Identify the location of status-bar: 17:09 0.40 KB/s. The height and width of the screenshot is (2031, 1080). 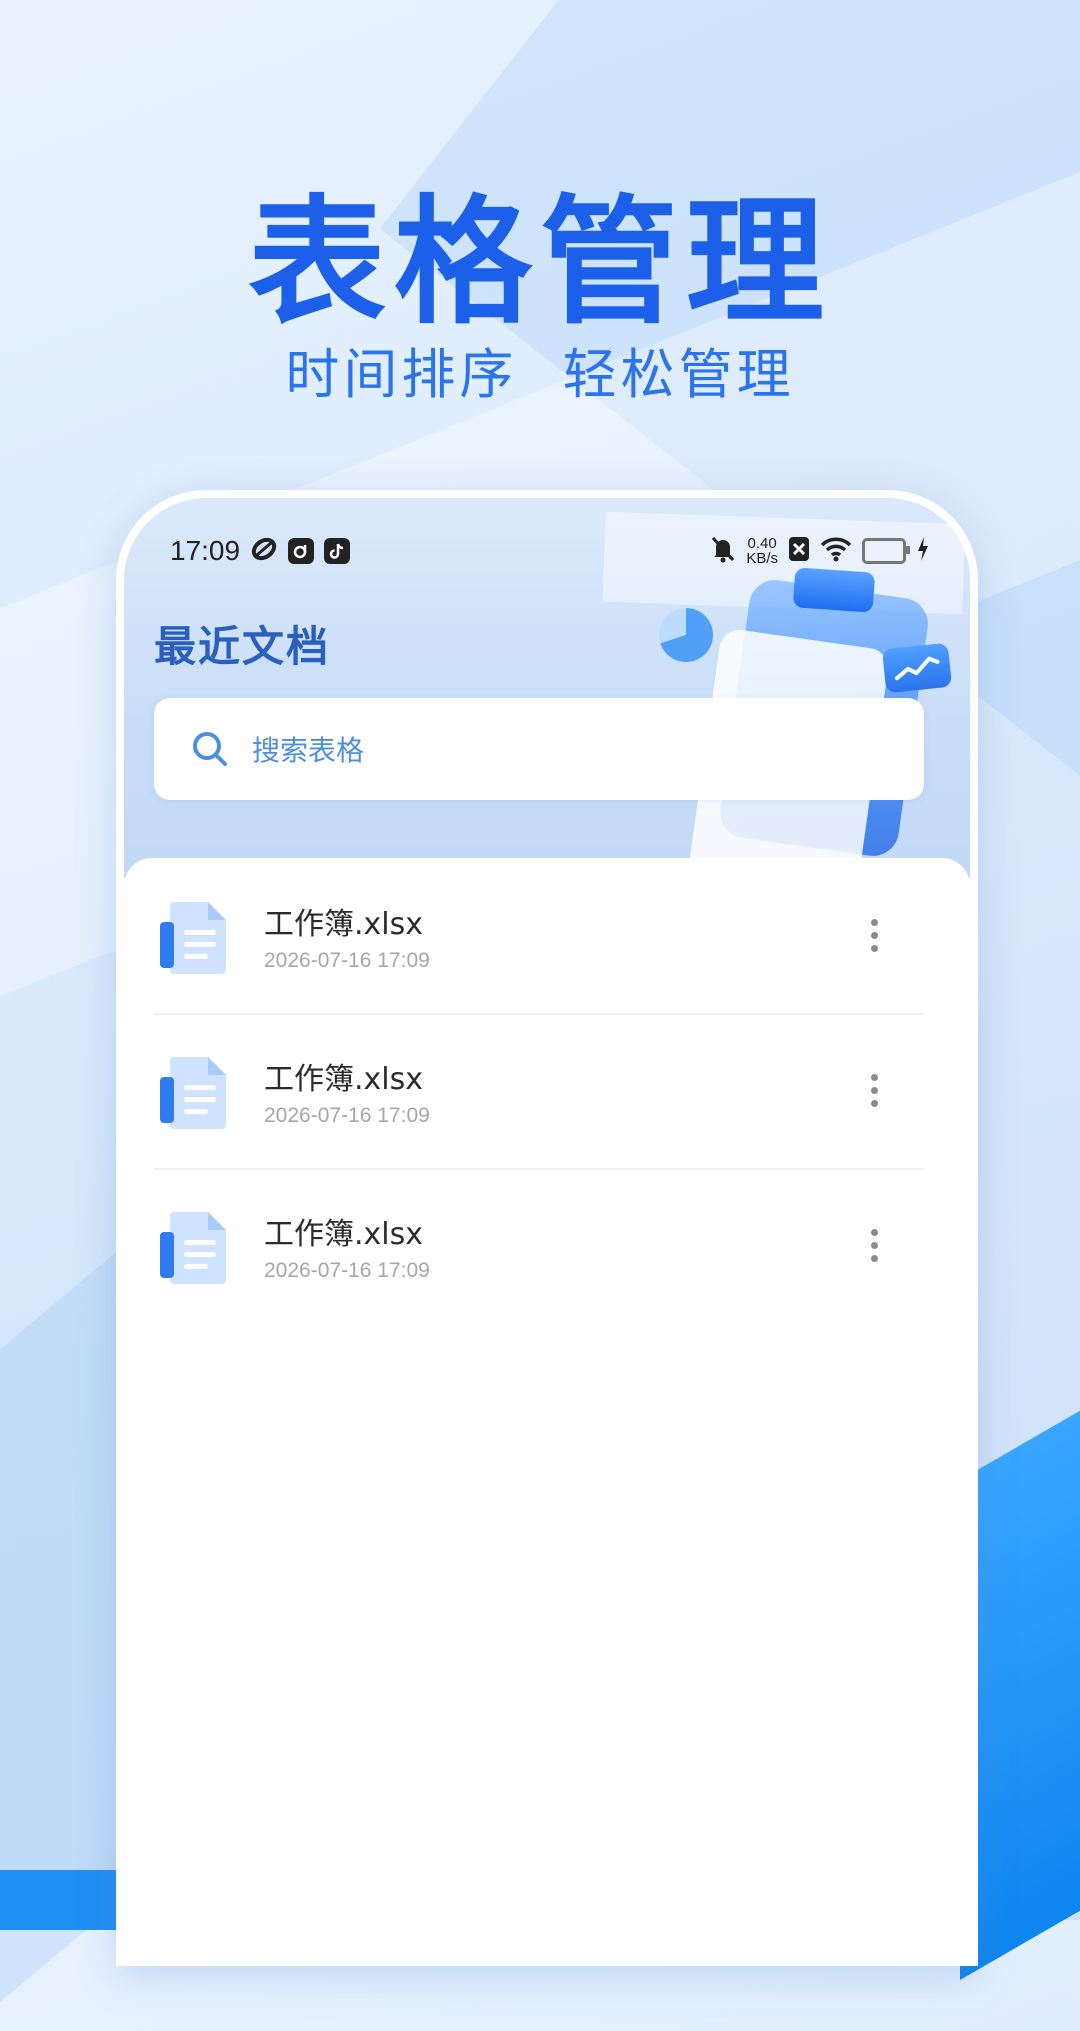
(550, 551).